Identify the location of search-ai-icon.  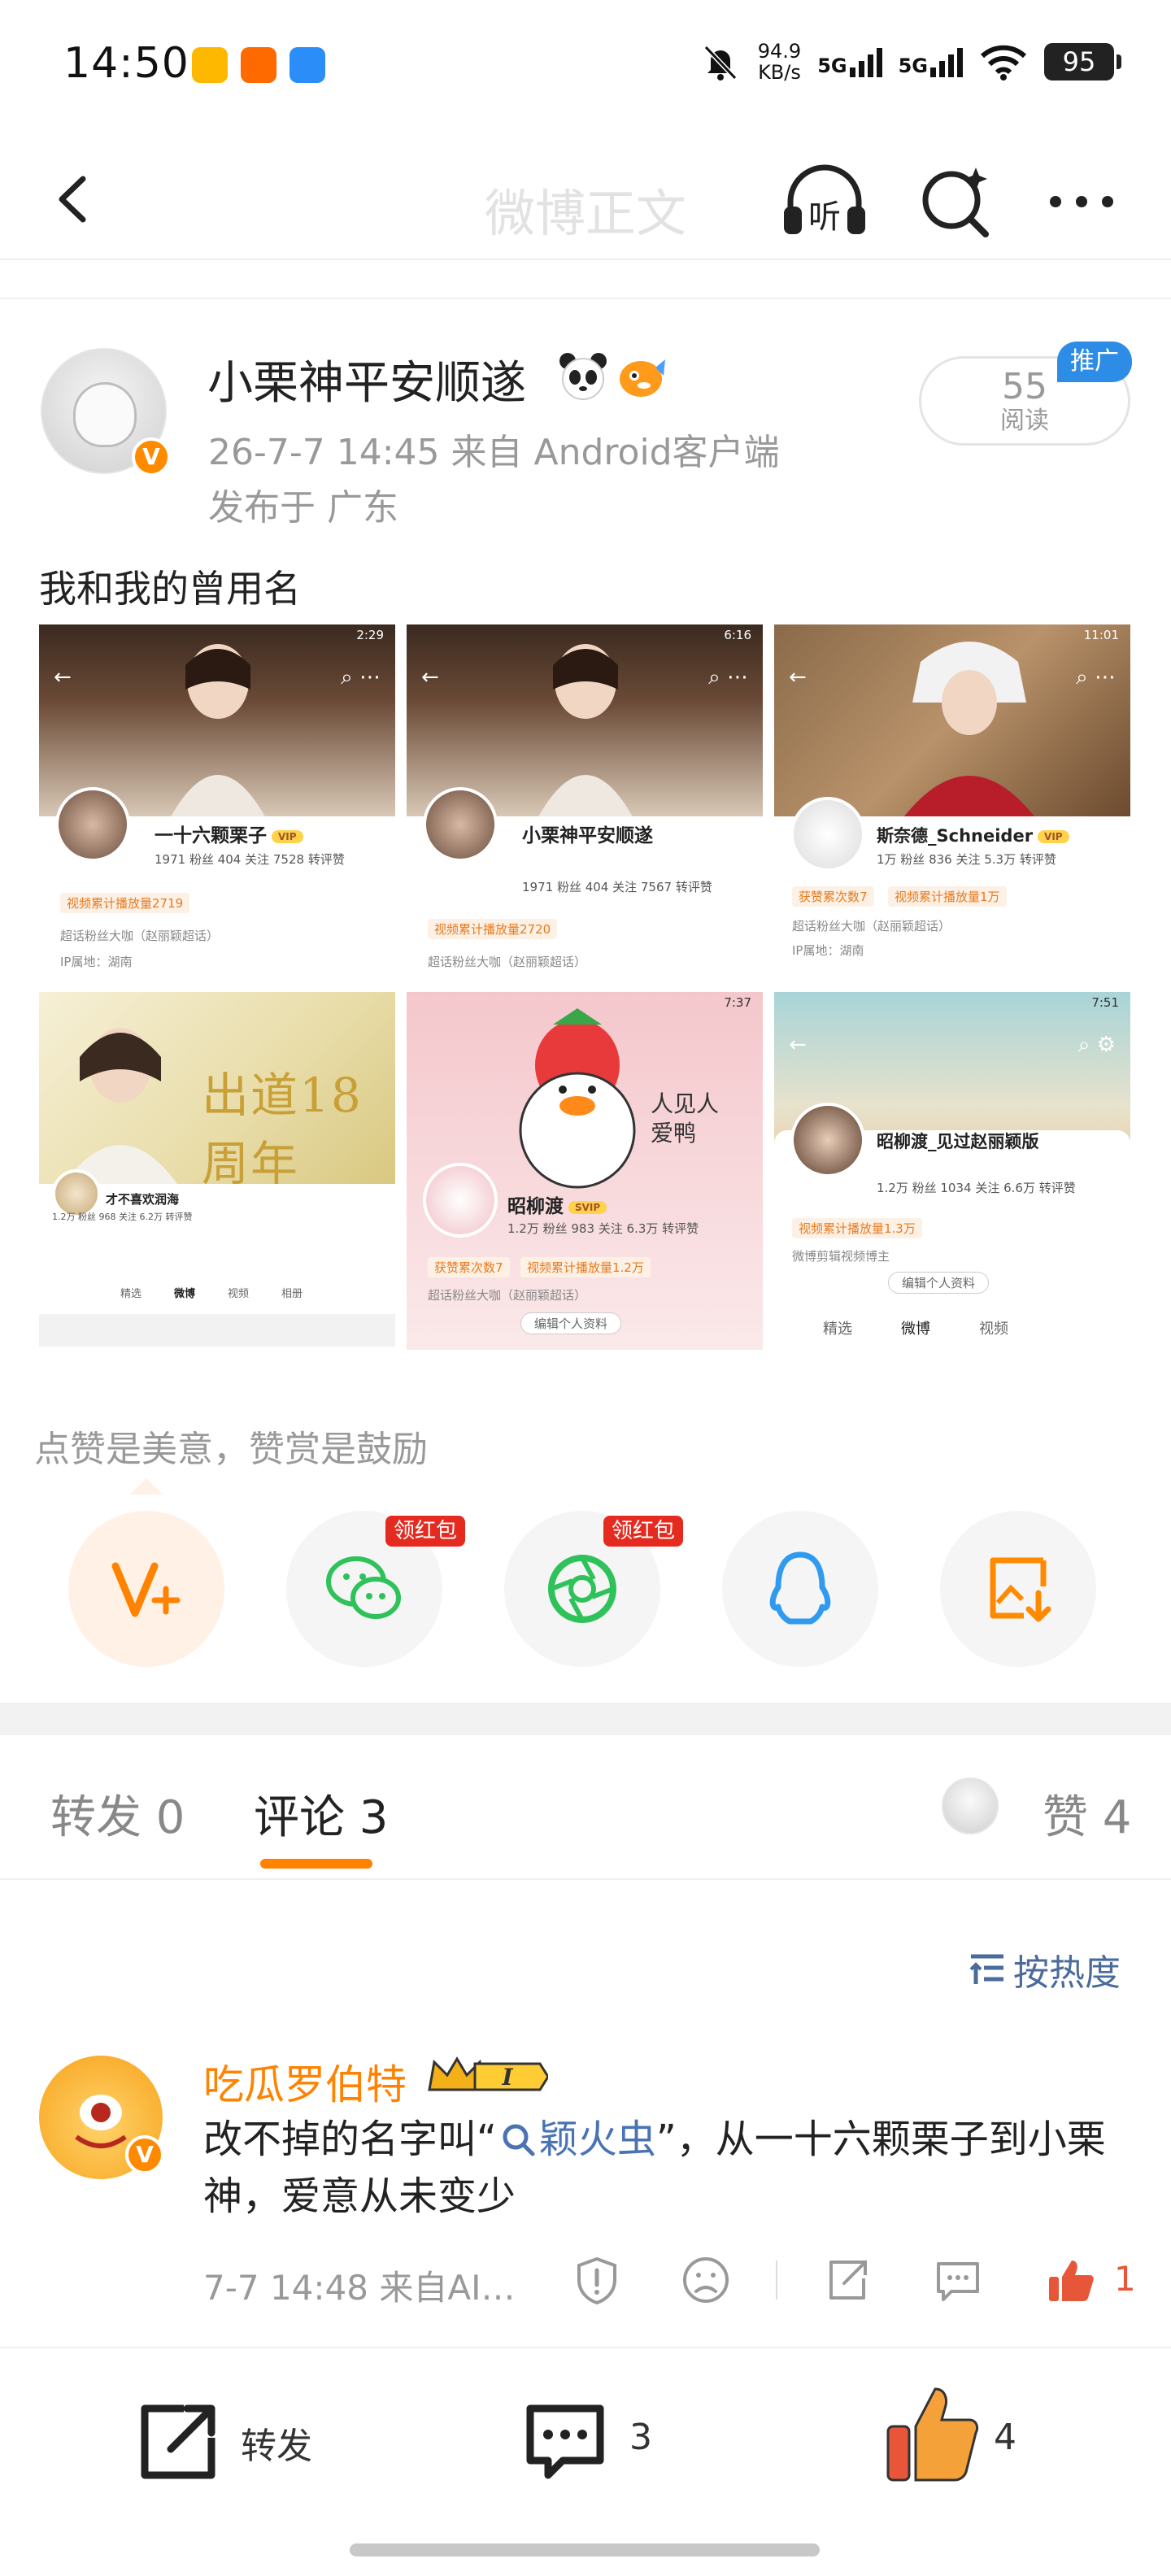
(956, 202).